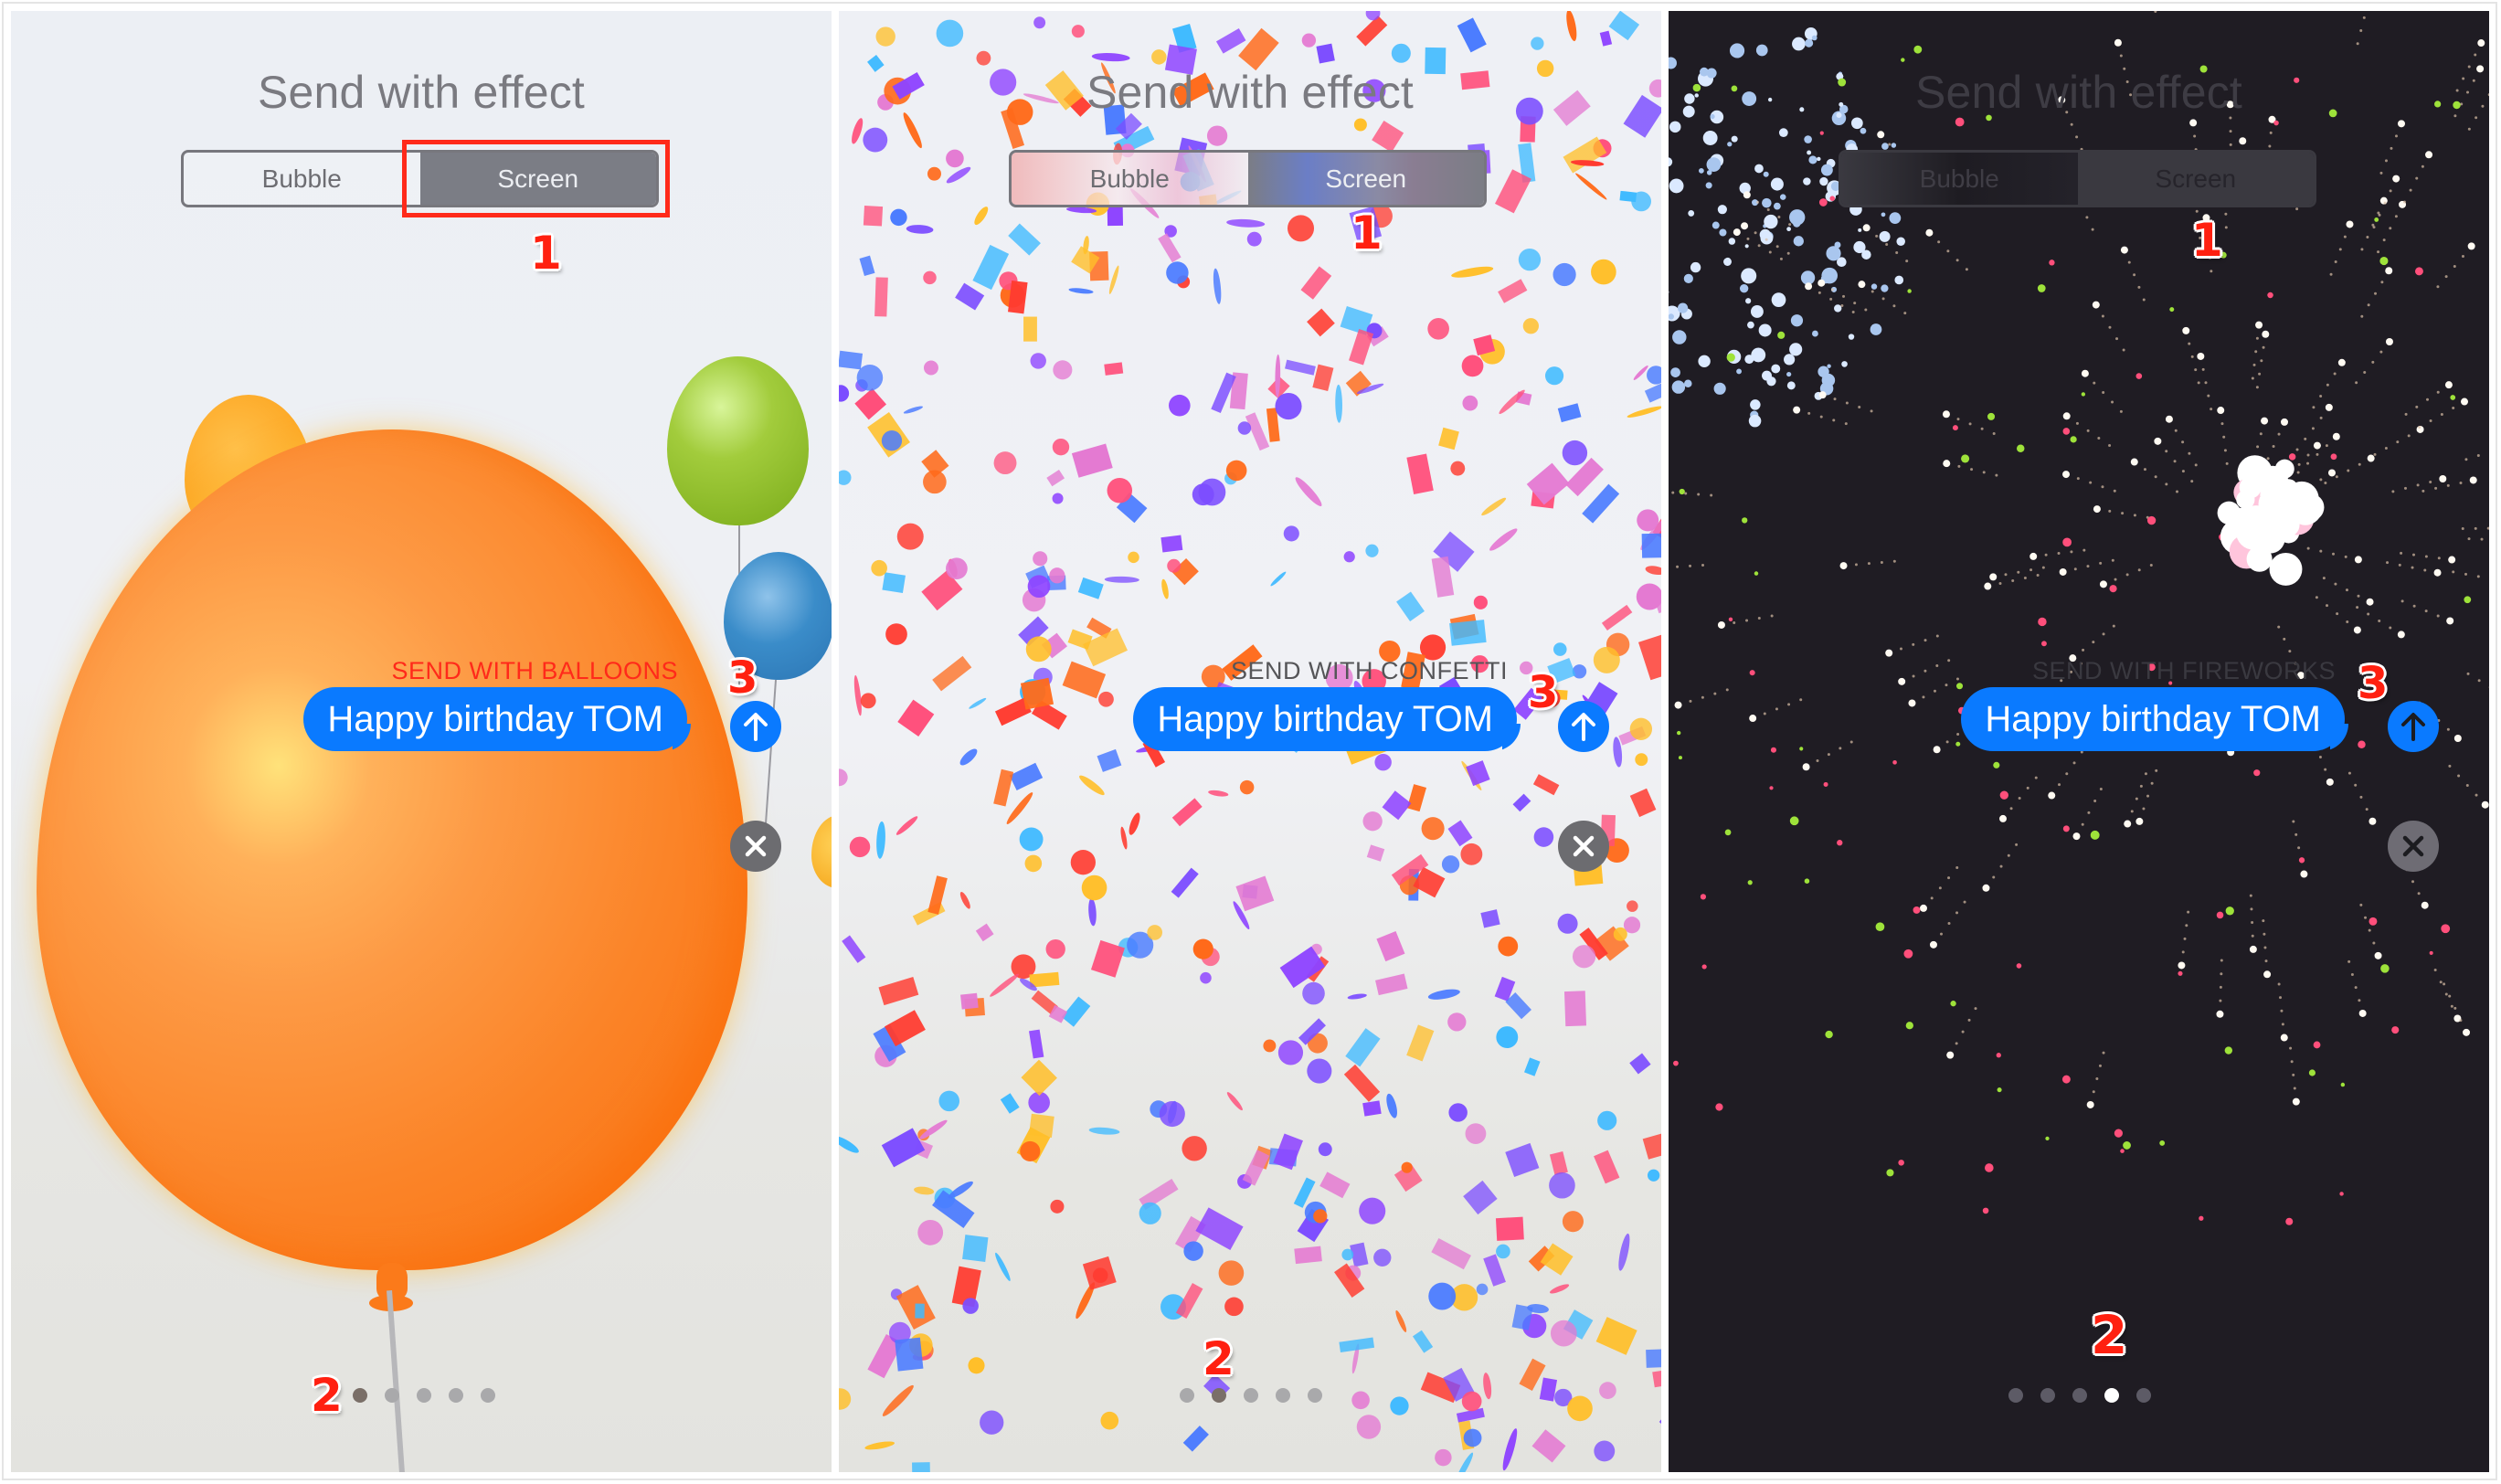 The width and height of the screenshot is (2501, 1484). What do you see at coordinates (396, 1381) in the screenshot?
I see `balloon-string` at bounding box center [396, 1381].